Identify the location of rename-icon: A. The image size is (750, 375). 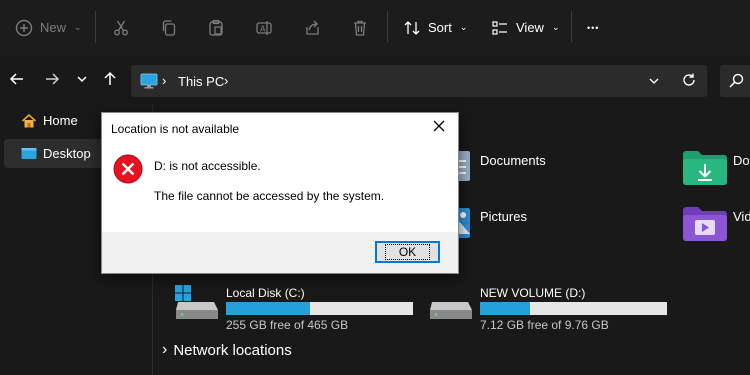
(264, 28).